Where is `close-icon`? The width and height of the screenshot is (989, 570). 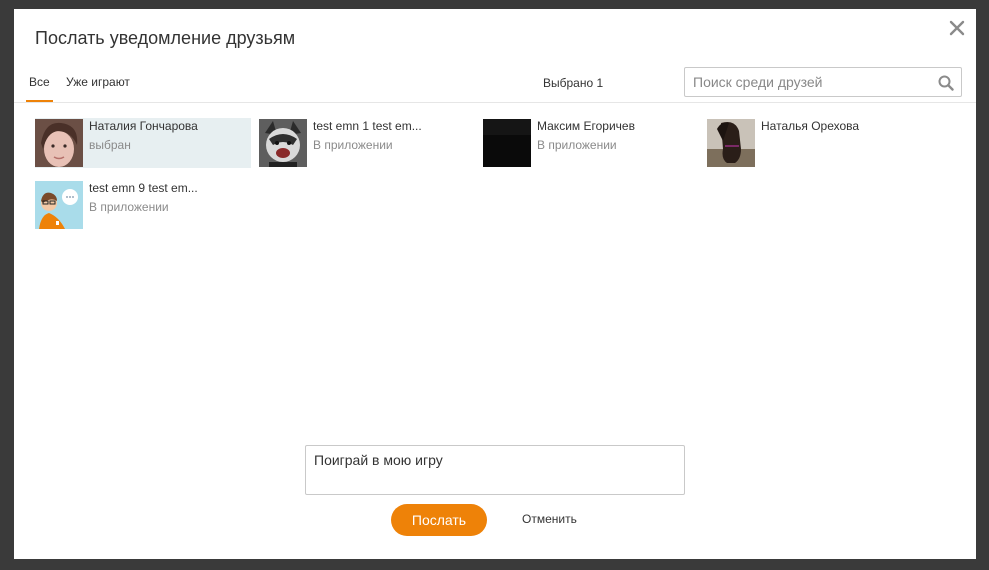
close-icon is located at coordinates (957, 28).